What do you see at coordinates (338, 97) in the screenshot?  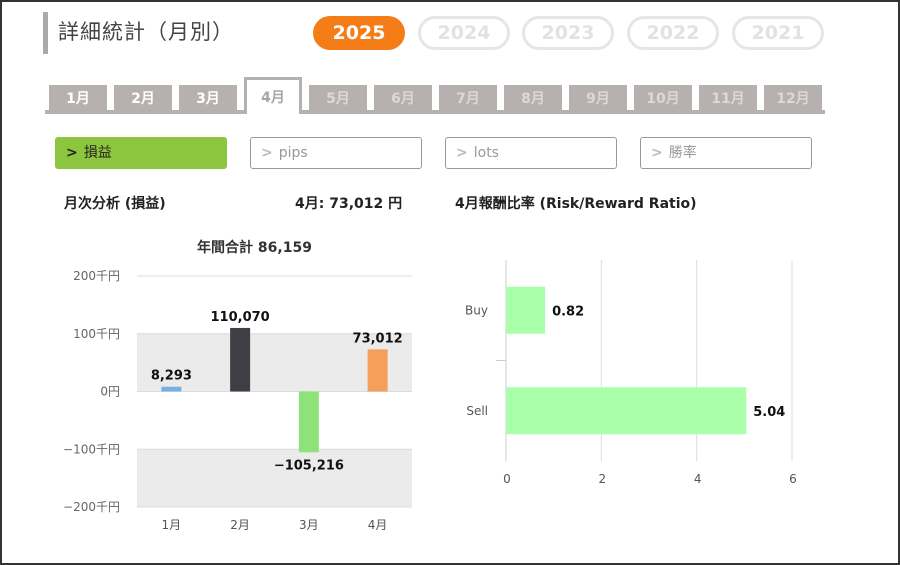 I see `tab-month-5: 5月` at bounding box center [338, 97].